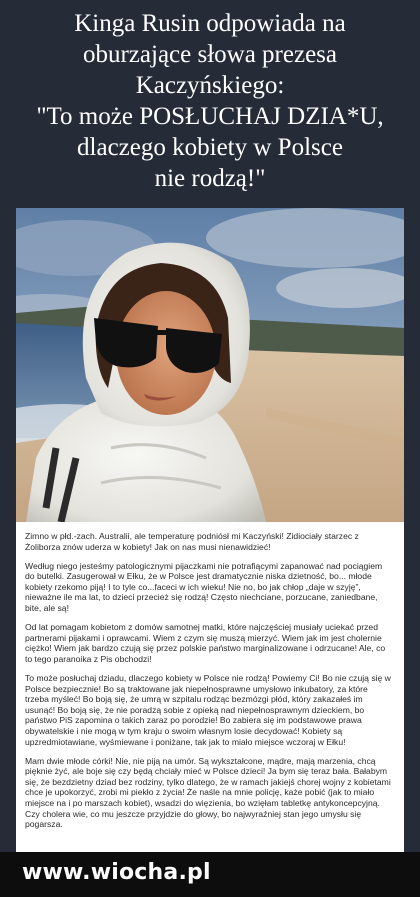  Describe the element at coordinates (210, 178) in the screenshot. I see `headline-line: nie rodzą!"` at that location.